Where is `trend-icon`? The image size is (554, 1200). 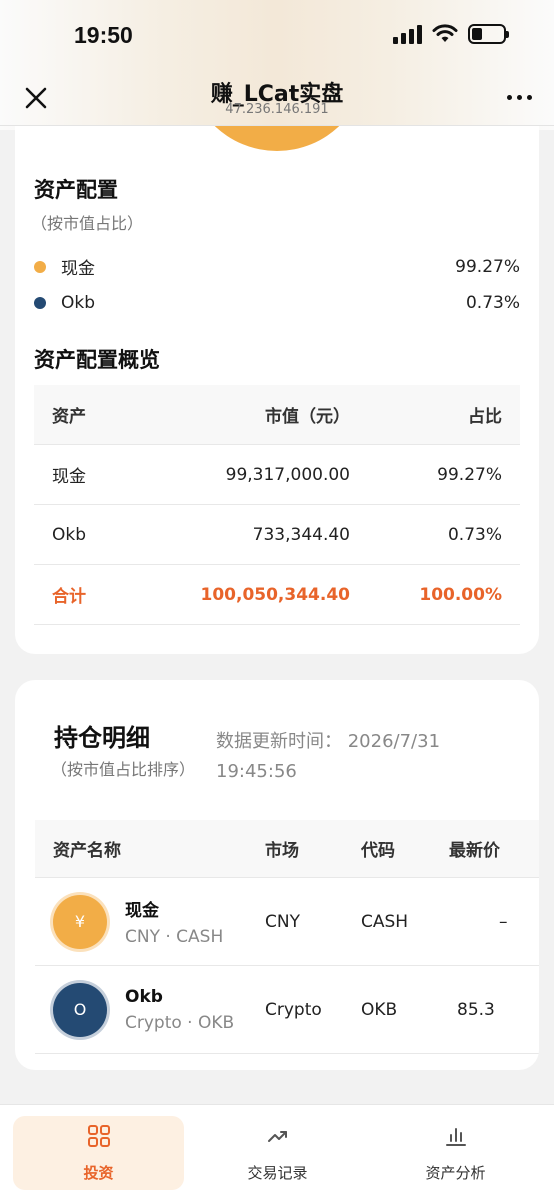 trend-icon is located at coordinates (277, 1136).